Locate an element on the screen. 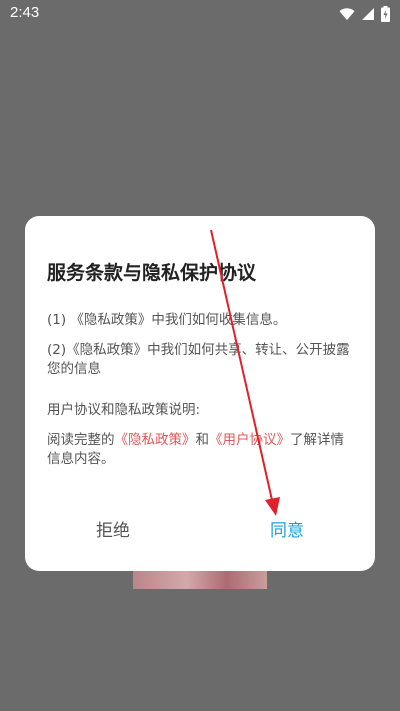 This screenshot has width=400, height=711. agree-button: 同意 is located at coordinates (287, 531).